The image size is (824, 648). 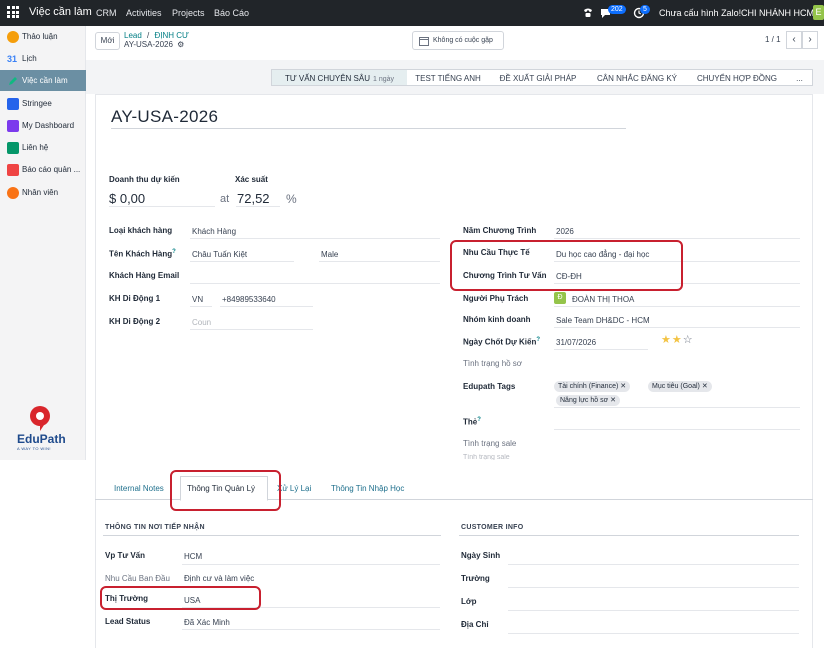 What do you see at coordinates (463, 40) in the screenshot?
I see `meeting-label: Không có cuộc gặp` at bounding box center [463, 40].